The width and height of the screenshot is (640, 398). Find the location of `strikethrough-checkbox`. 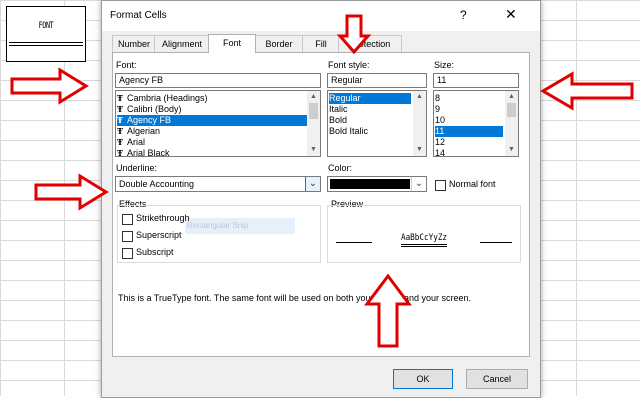

strikethrough-checkbox is located at coordinates (127, 219).